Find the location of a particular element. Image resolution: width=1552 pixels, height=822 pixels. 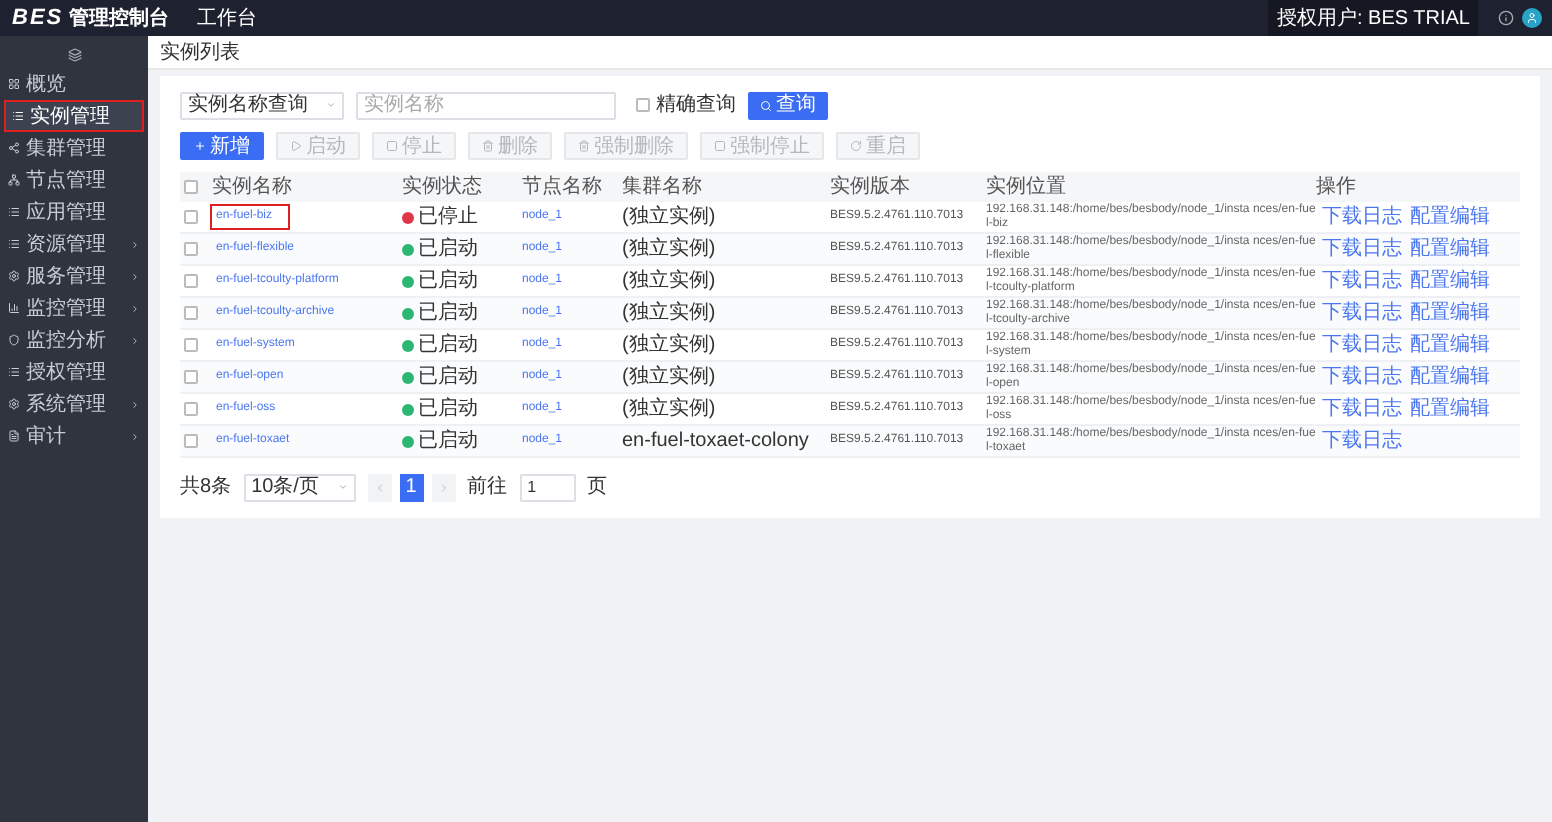

plus-icon is located at coordinates (200, 146).